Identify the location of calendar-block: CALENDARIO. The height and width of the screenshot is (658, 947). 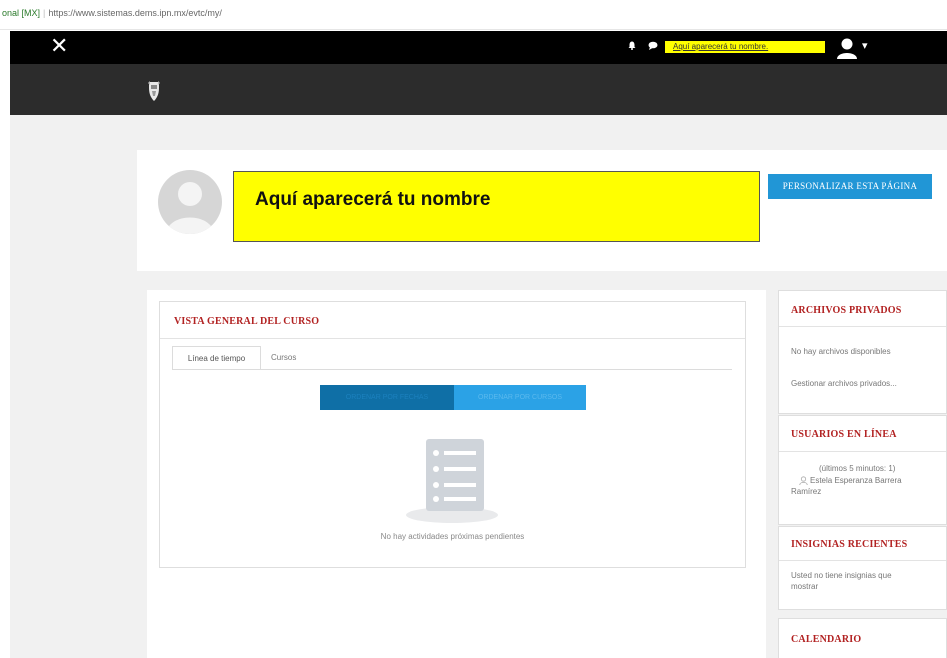
(862, 638).